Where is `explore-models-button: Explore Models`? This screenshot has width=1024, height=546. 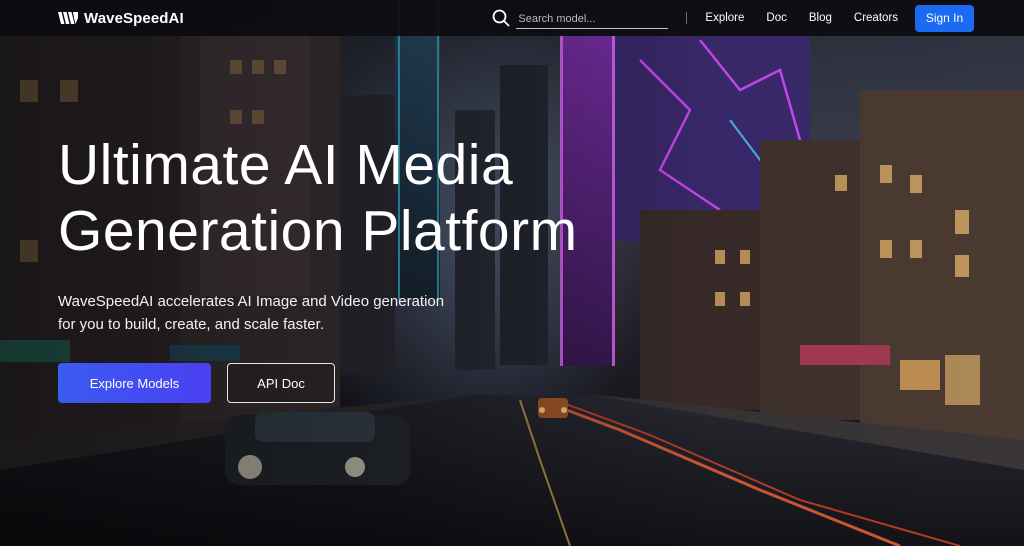 explore-models-button: Explore Models is located at coordinates (134, 383).